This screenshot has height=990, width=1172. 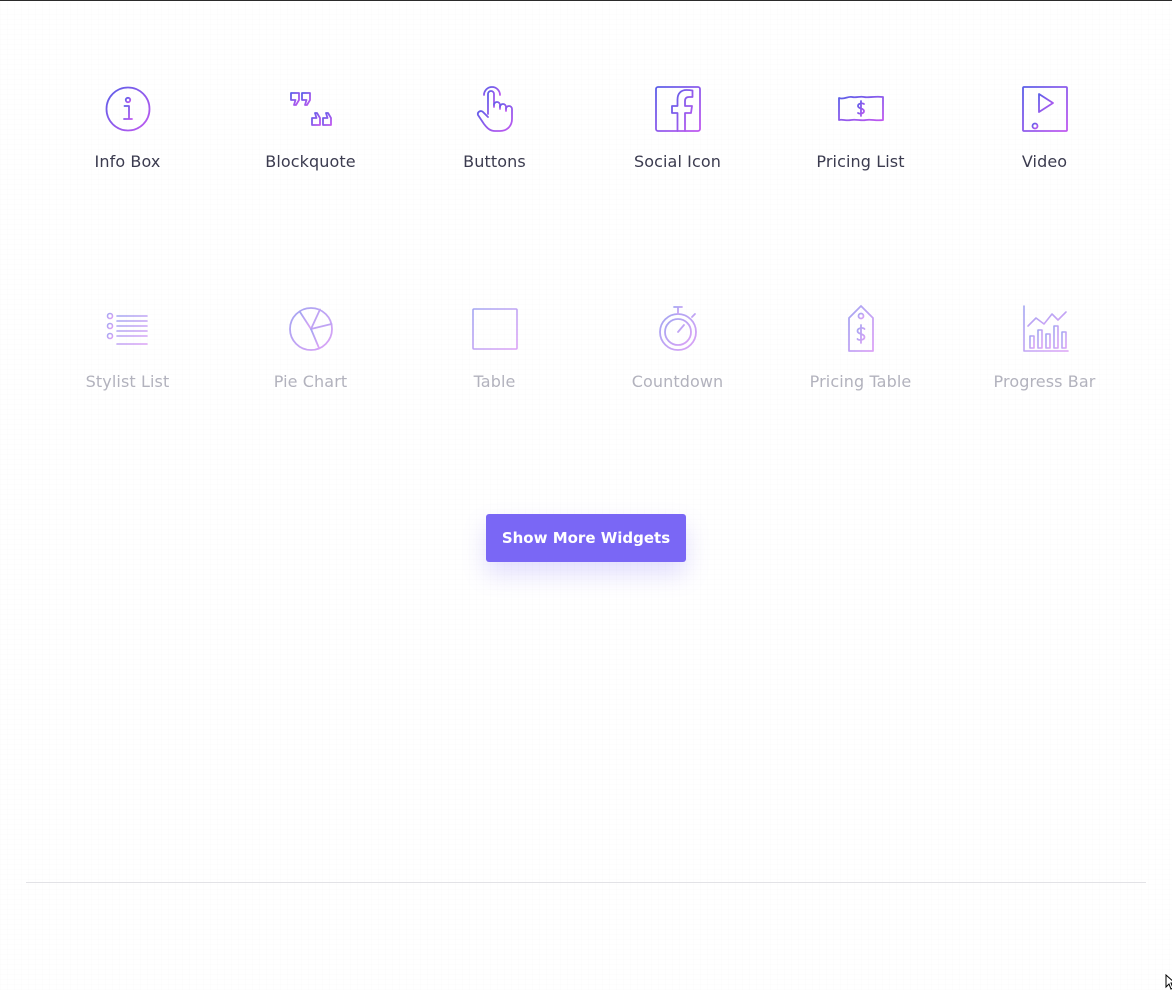 What do you see at coordinates (860, 161) in the screenshot?
I see `widget-label: Pricing List` at bounding box center [860, 161].